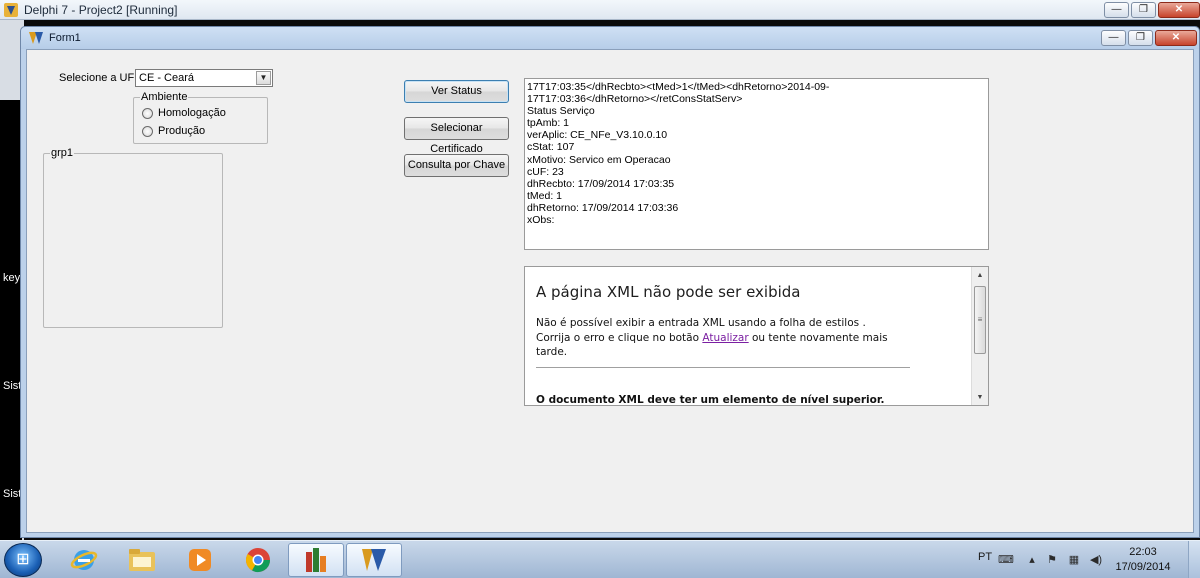 This screenshot has width=1200, height=578. I want to click on form1-window-controls: — ❐ ✕, so click(1149, 38).